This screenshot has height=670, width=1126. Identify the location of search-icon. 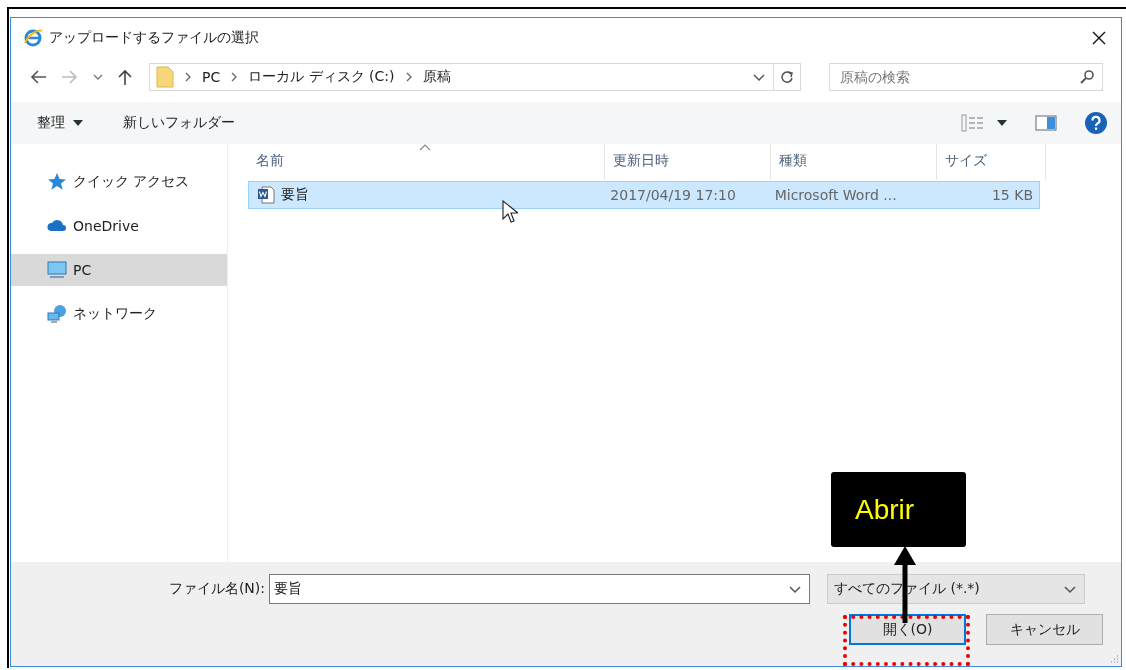
(1087, 77).